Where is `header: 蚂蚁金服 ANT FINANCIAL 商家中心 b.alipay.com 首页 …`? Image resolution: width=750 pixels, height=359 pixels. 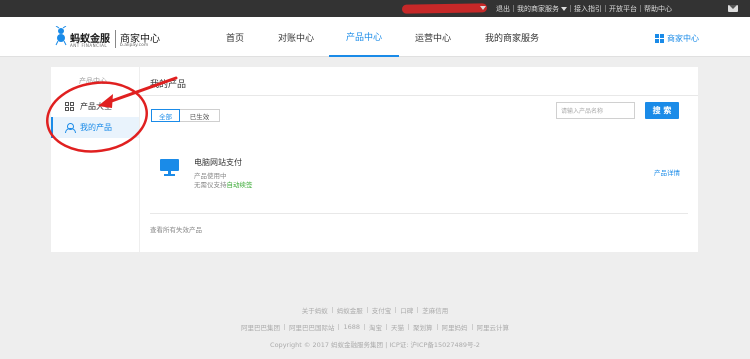 header: 蚂蚁金服 ANT FINANCIAL 商家中心 b.alipay.com 首页 … is located at coordinates (375, 37).